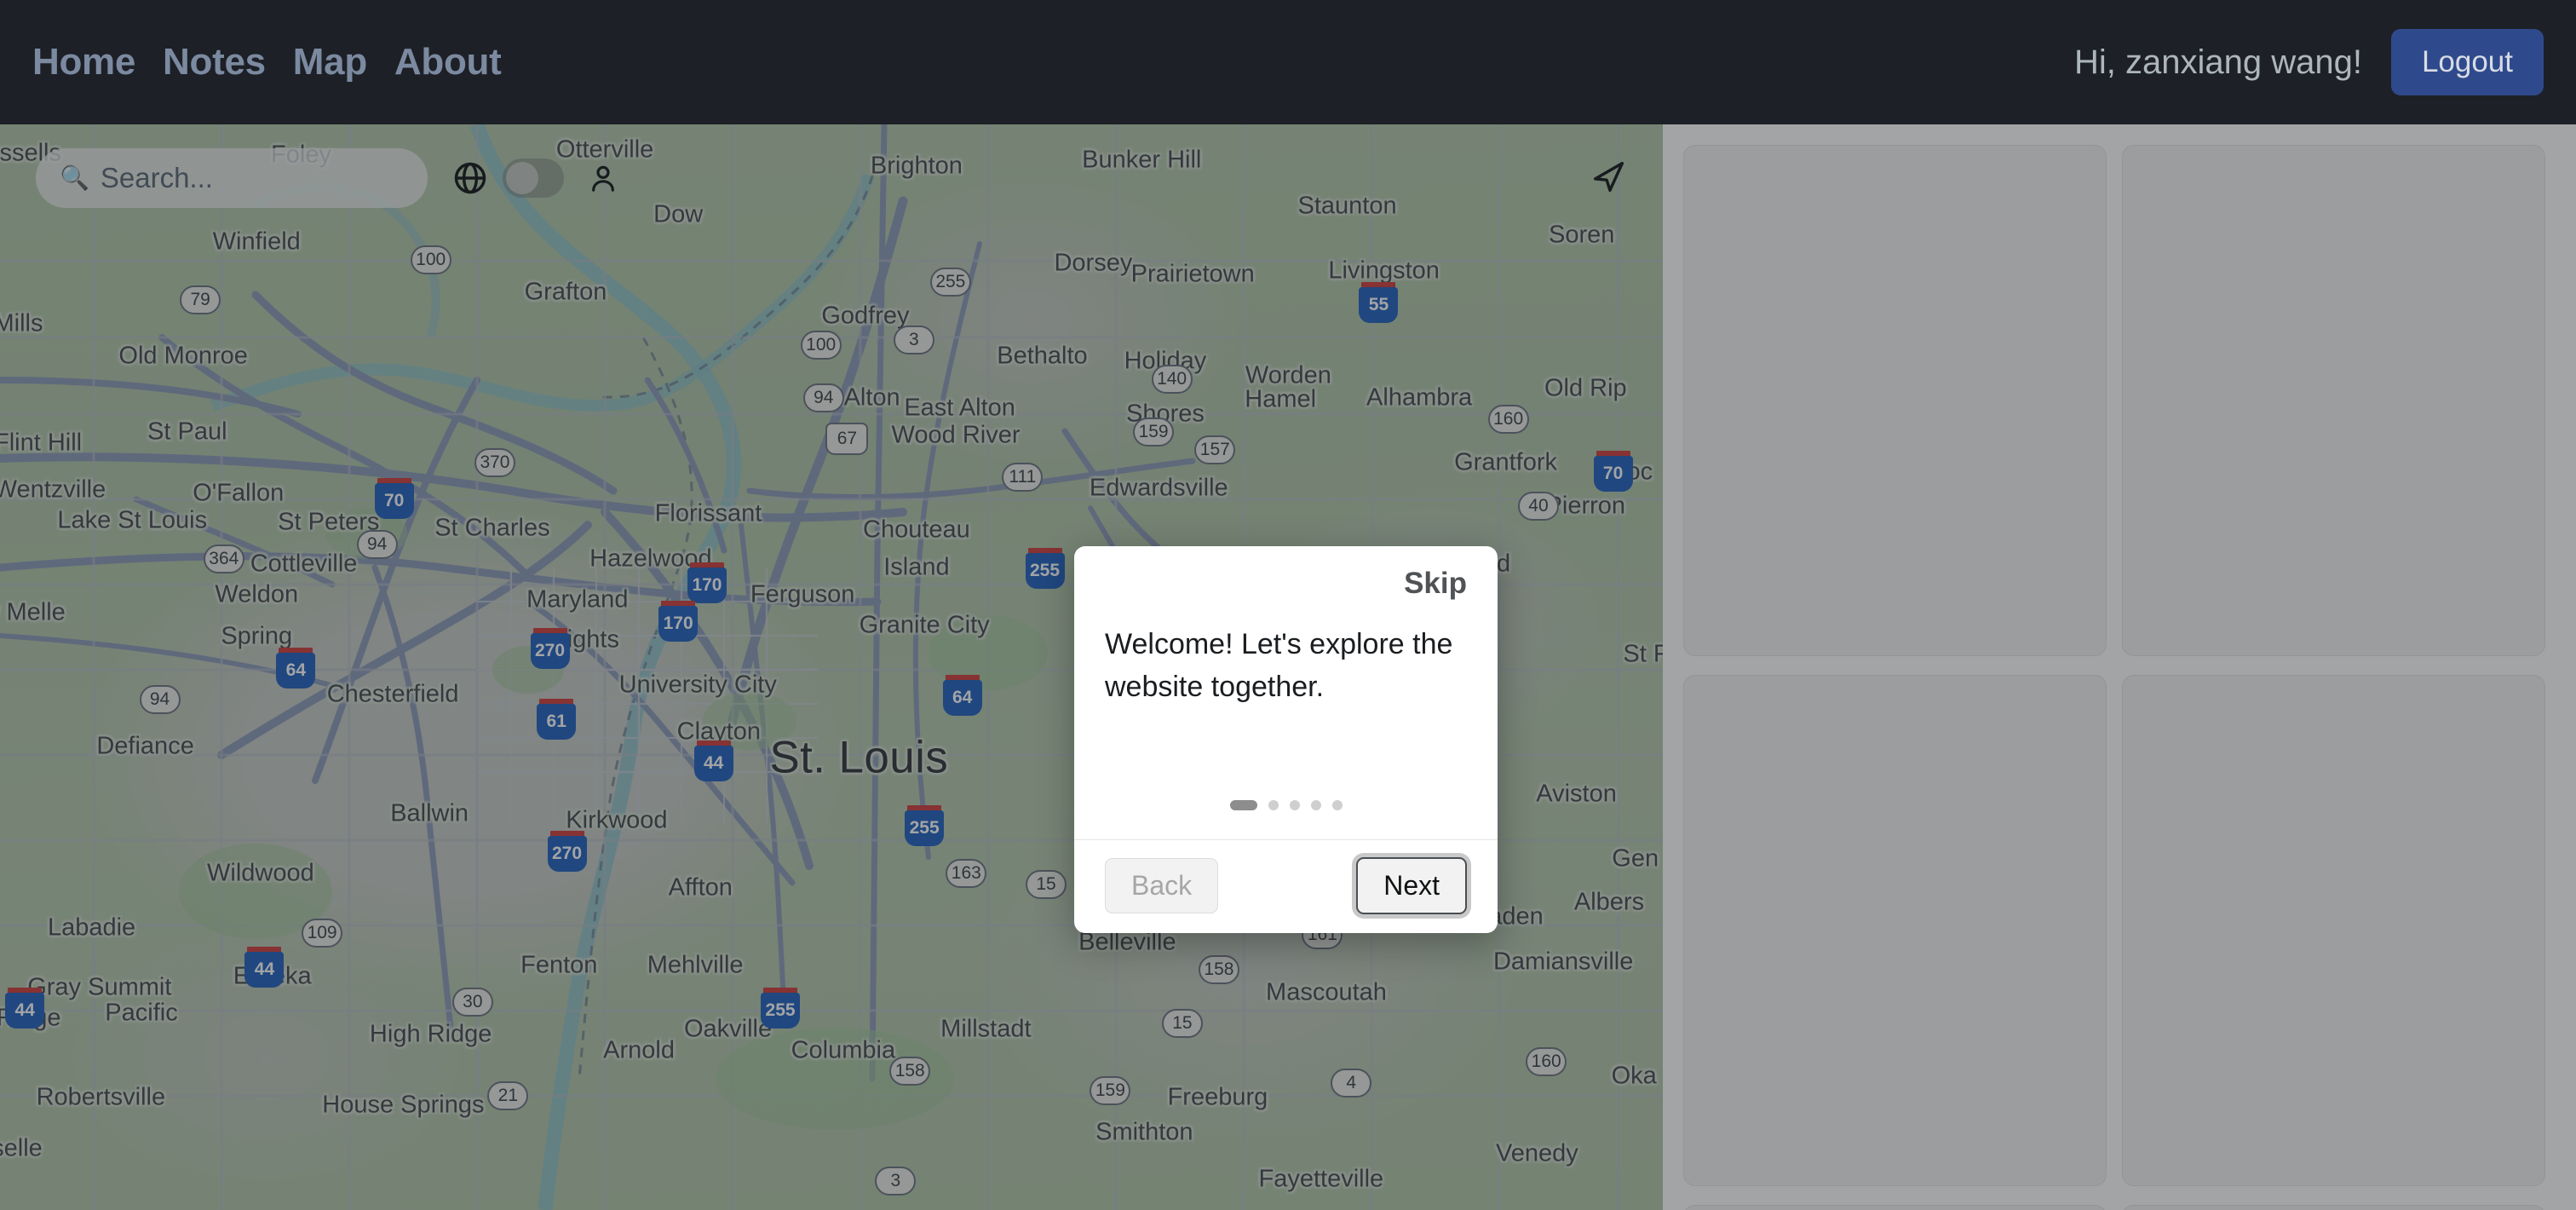  Describe the element at coordinates (1286, 805) in the screenshot. I see `tour-step-dots` at that location.